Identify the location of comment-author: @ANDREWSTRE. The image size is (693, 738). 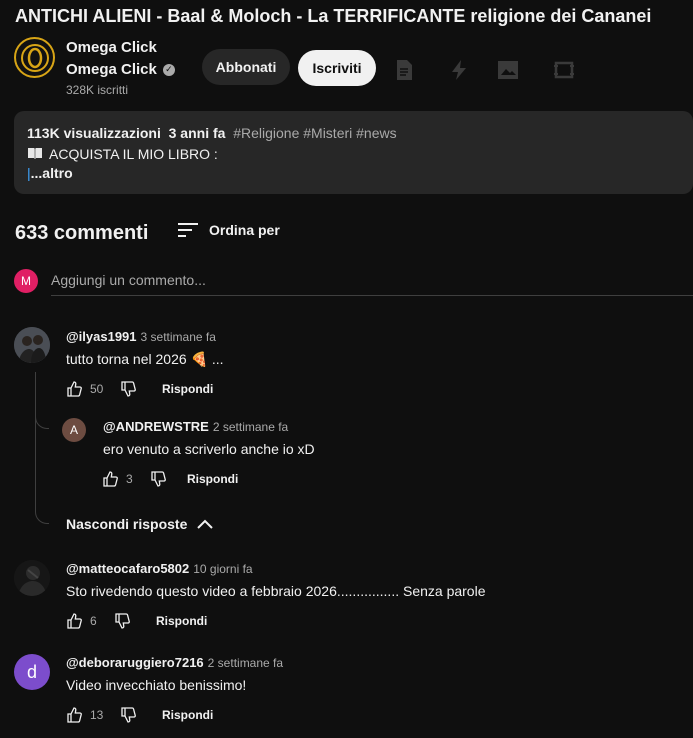
(156, 426).